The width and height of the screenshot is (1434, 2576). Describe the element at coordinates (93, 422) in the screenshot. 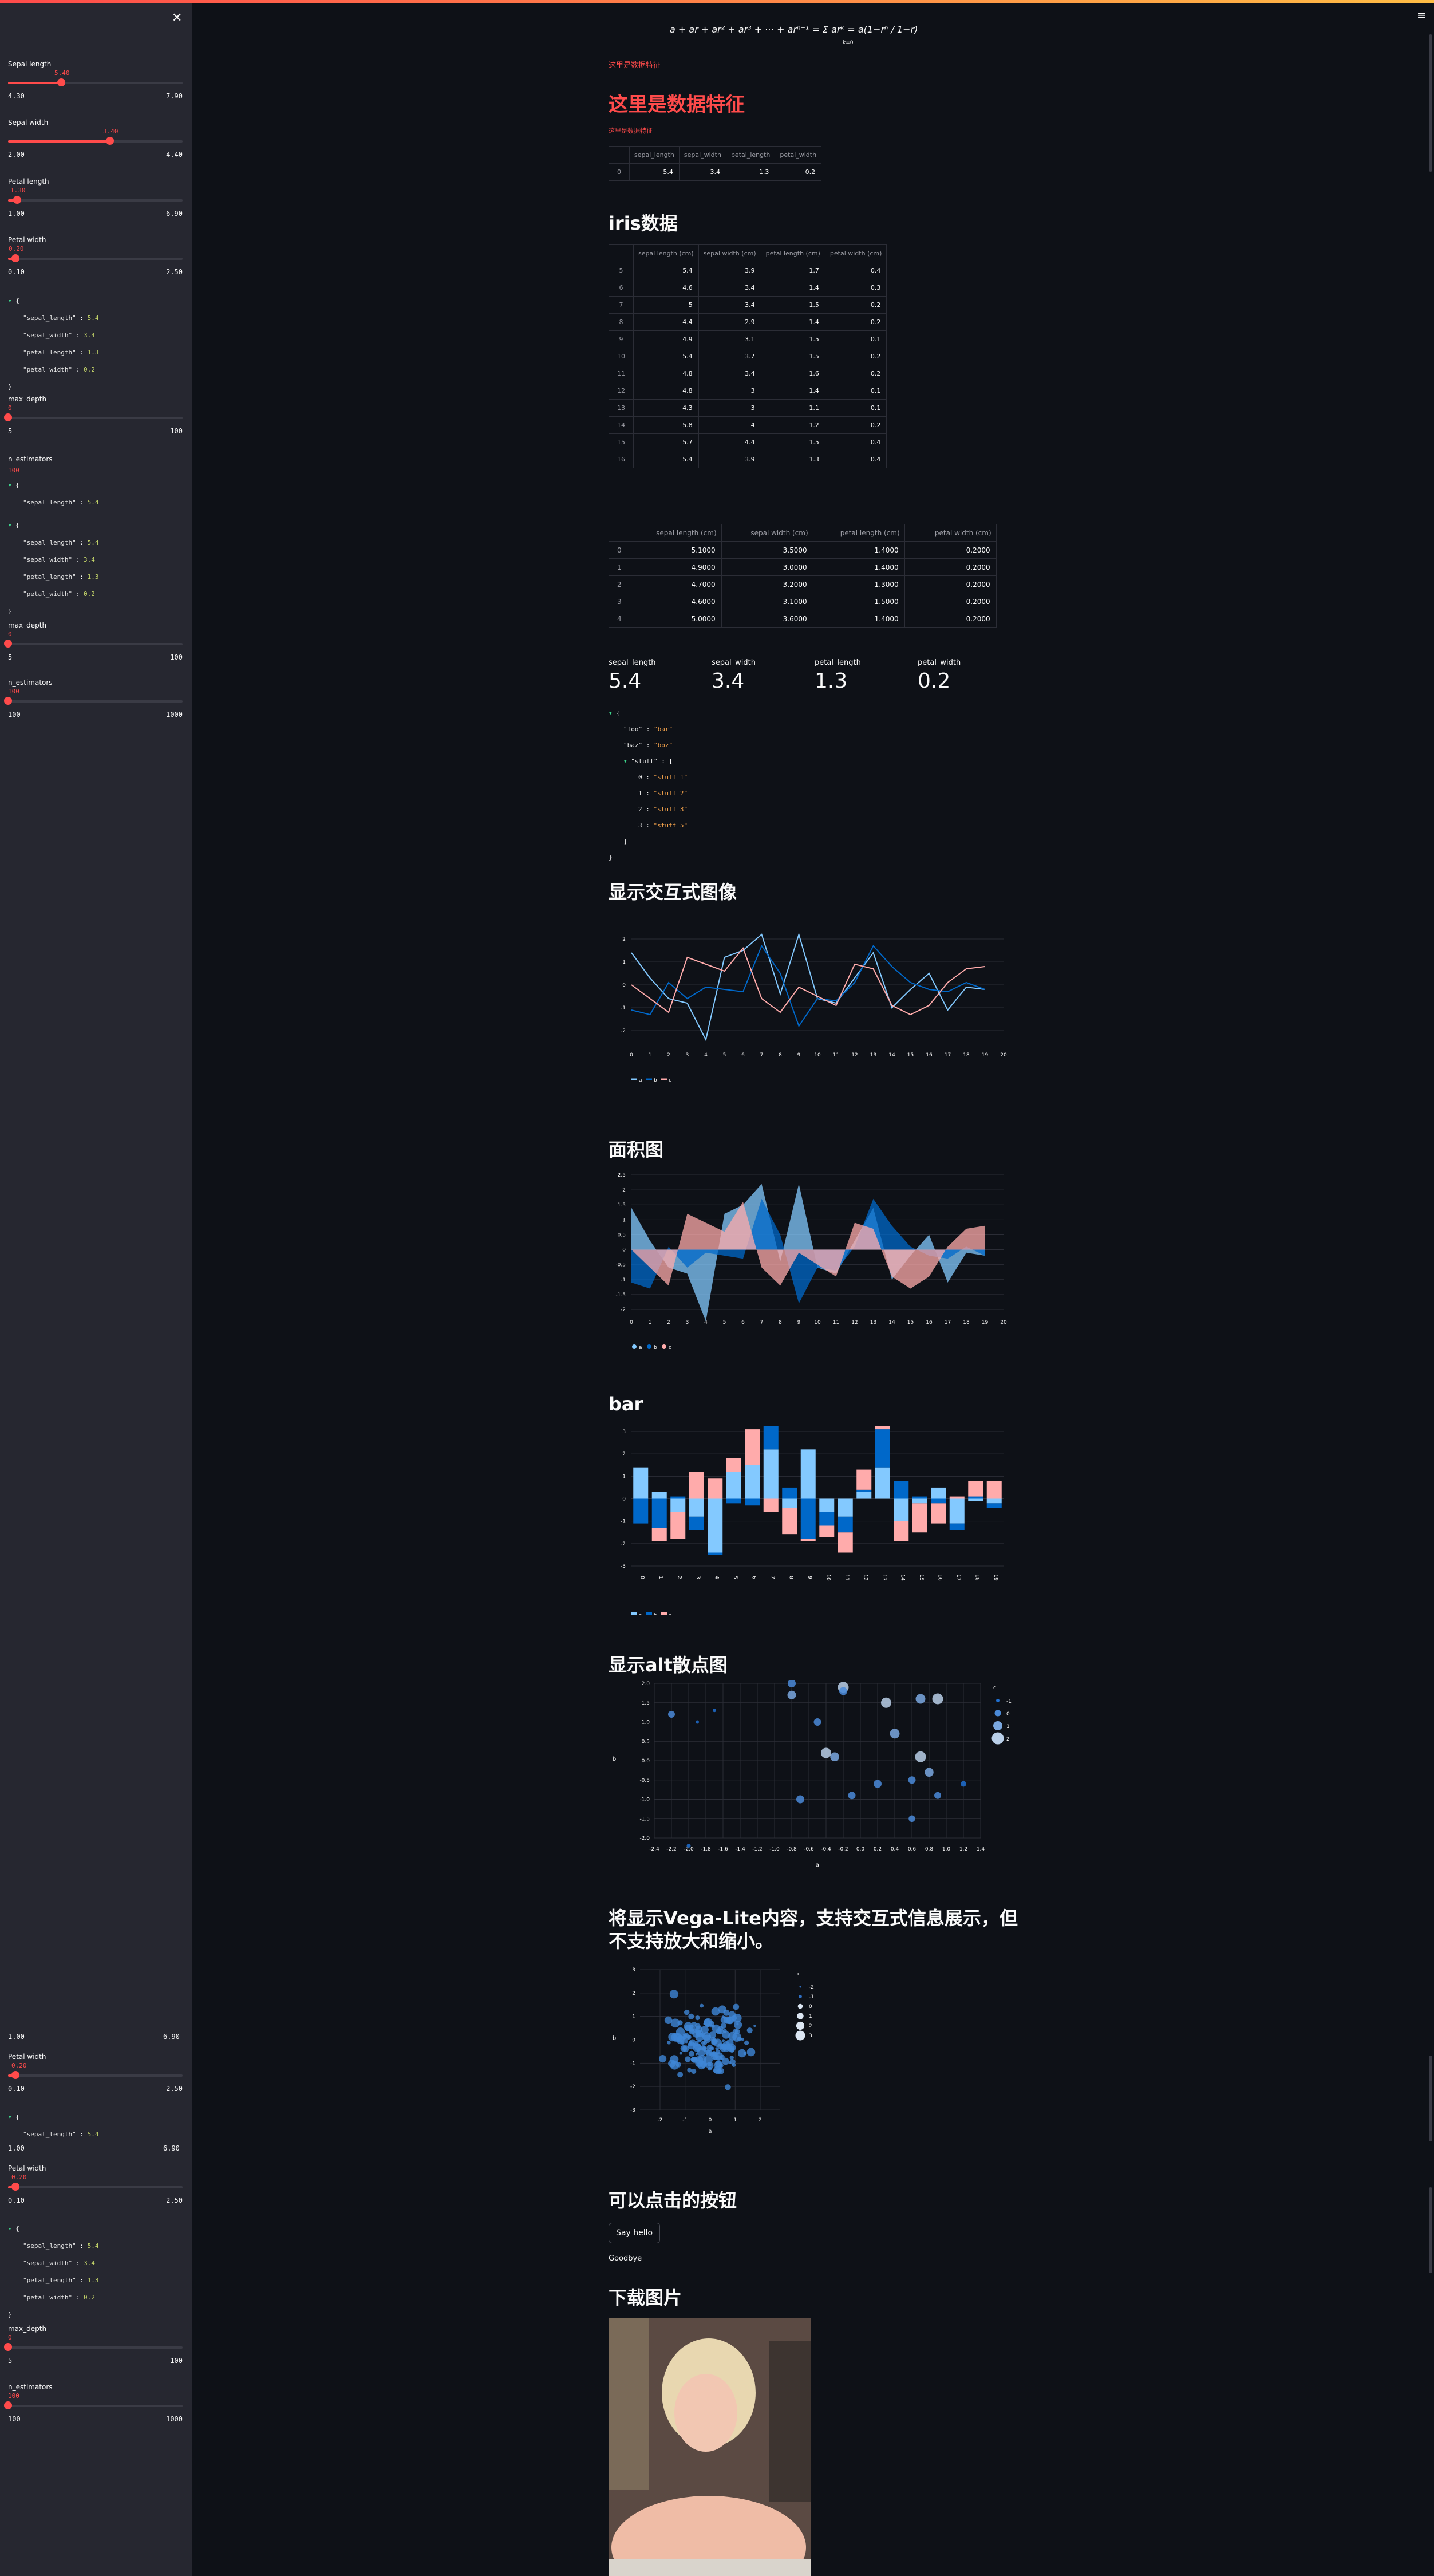

I see `max-depth-slider: max_depth 0 5 100` at that location.